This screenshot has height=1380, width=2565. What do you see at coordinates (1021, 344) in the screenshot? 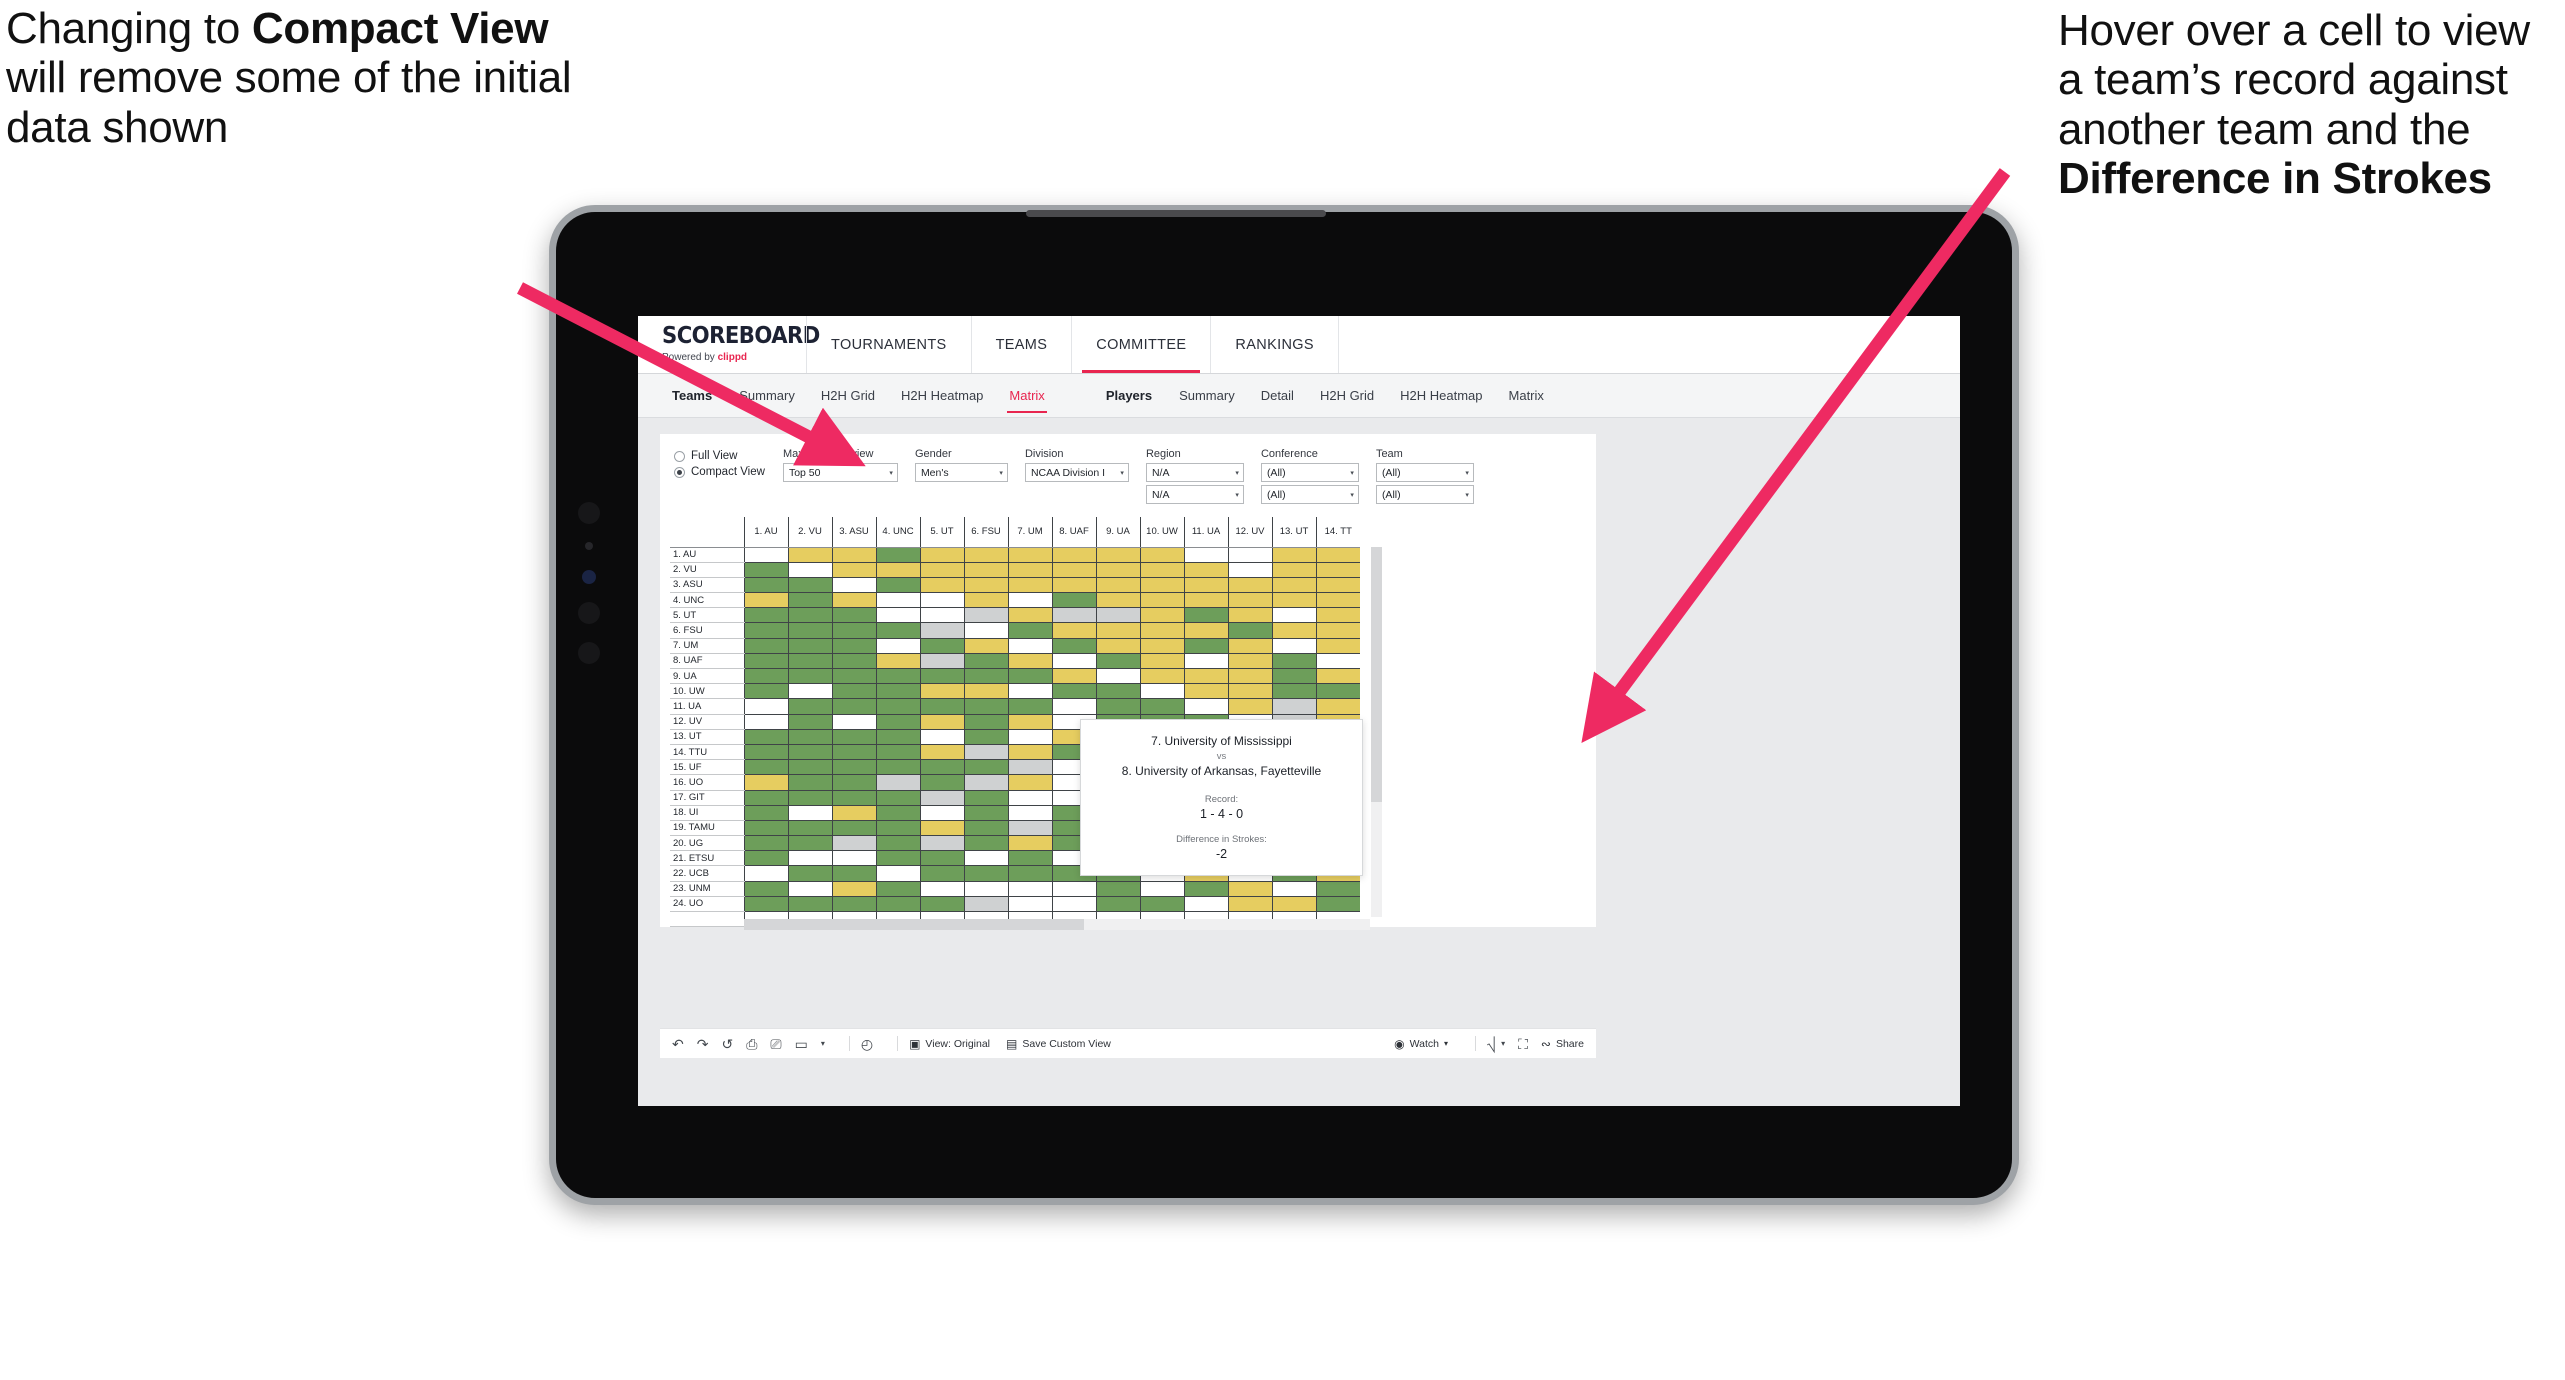
I see `topnav-item-teams: TEAMS` at bounding box center [1021, 344].